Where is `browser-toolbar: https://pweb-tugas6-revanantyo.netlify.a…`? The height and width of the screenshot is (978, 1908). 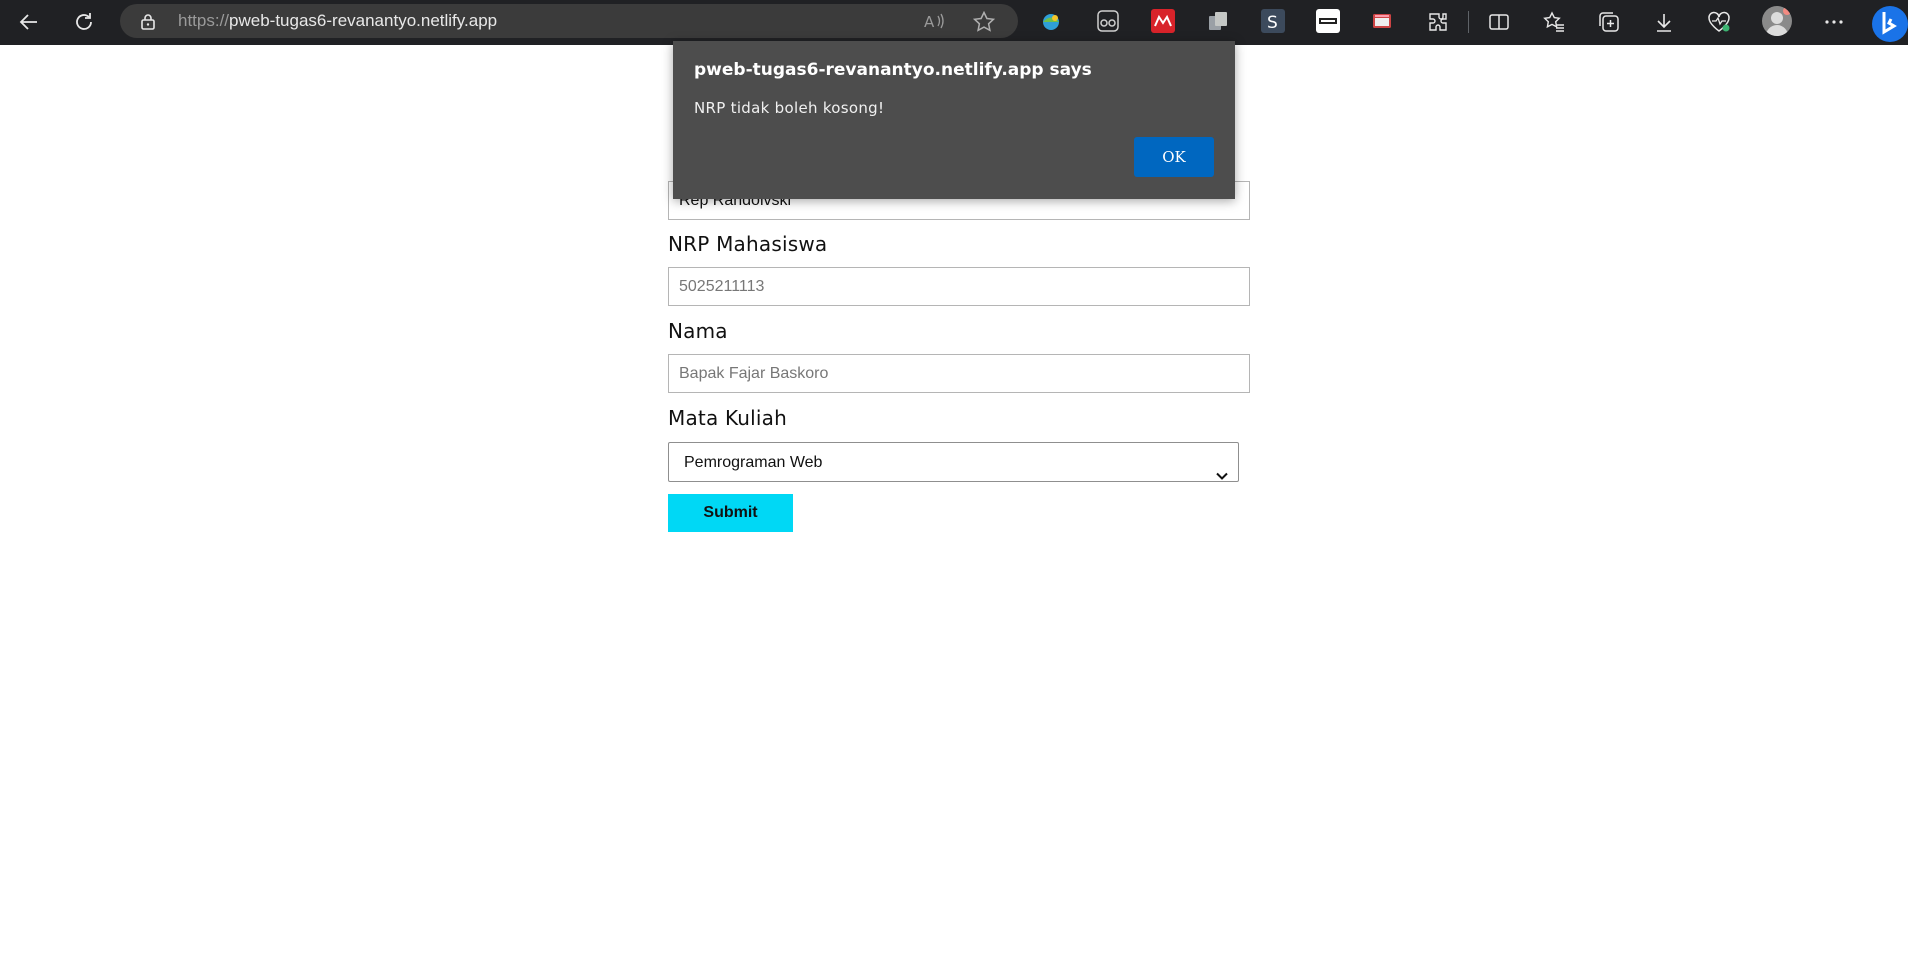 browser-toolbar: https://pweb-tugas6-revanantyo.netlify.a… is located at coordinates (954, 22).